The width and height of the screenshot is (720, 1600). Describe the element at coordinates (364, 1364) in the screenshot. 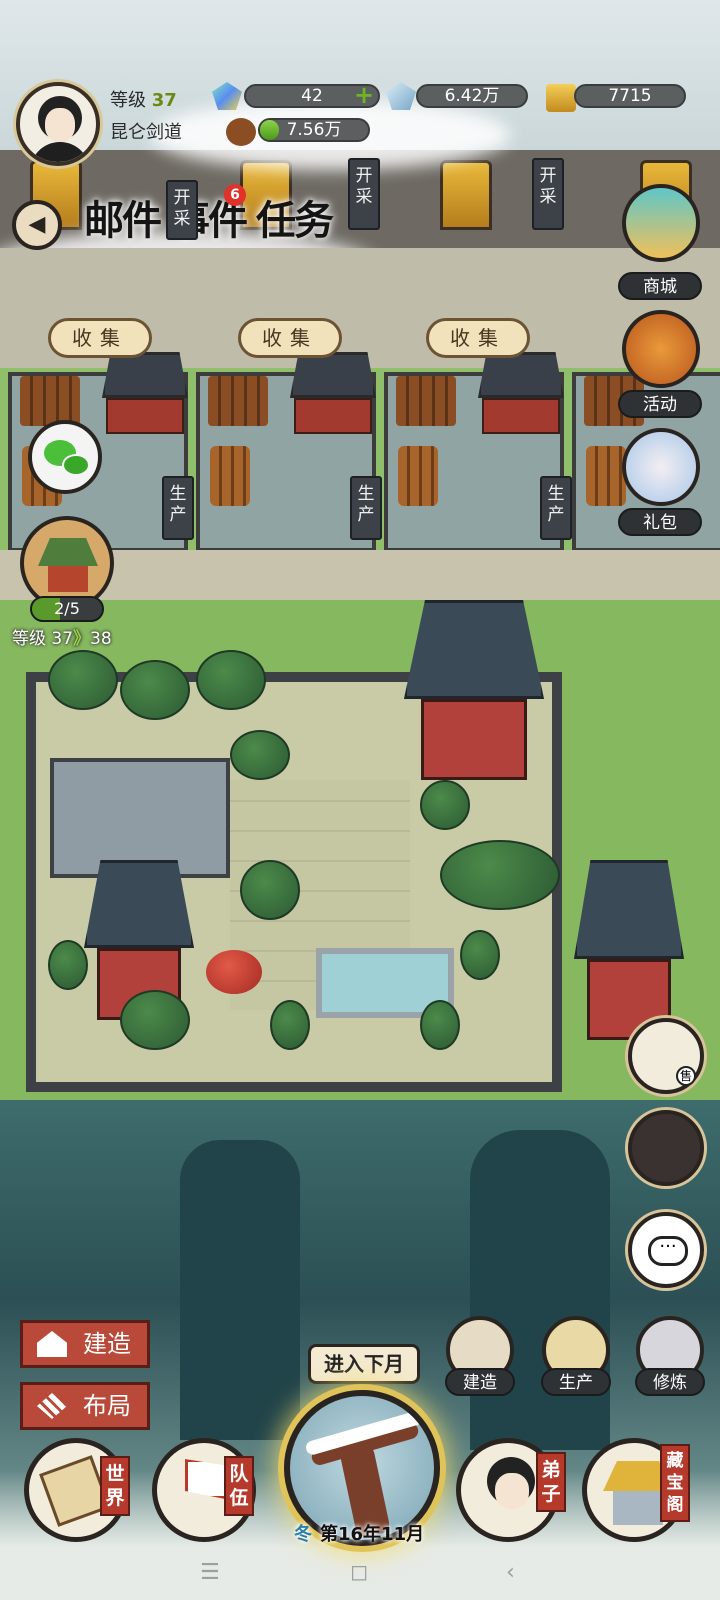

I see `next-month-button: 进入下月` at that location.